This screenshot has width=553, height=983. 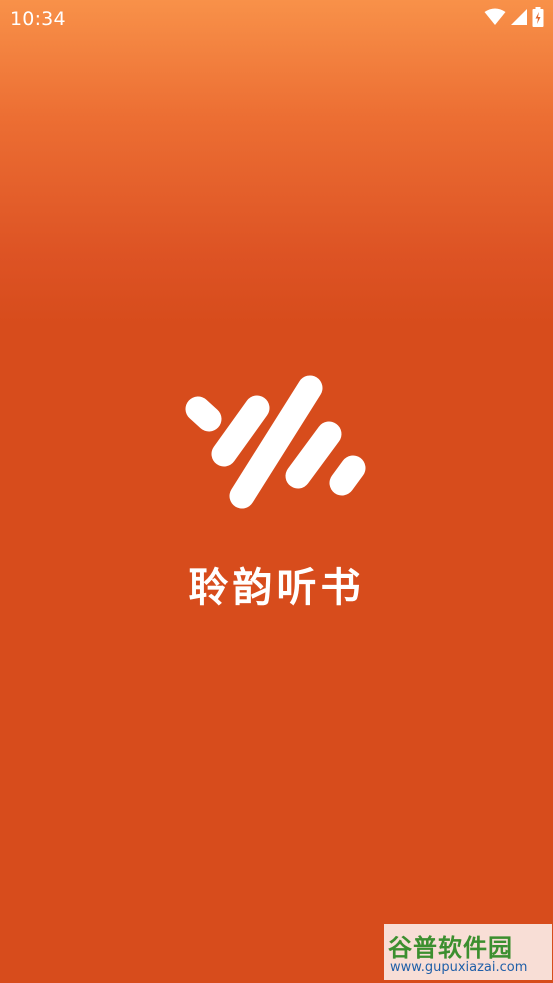 What do you see at coordinates (519, 19) in the screenshot?
I see `signal-icon` at bounding box center [519, 19].